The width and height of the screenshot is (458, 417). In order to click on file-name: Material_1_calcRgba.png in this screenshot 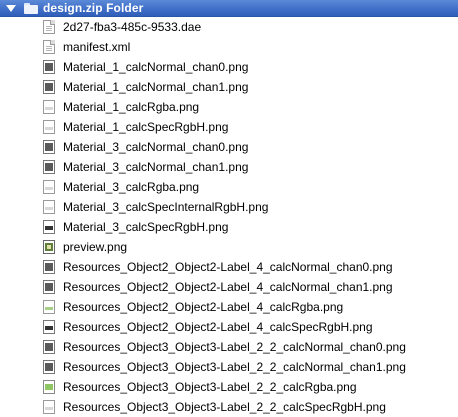, I will do `click(131, 107)`.